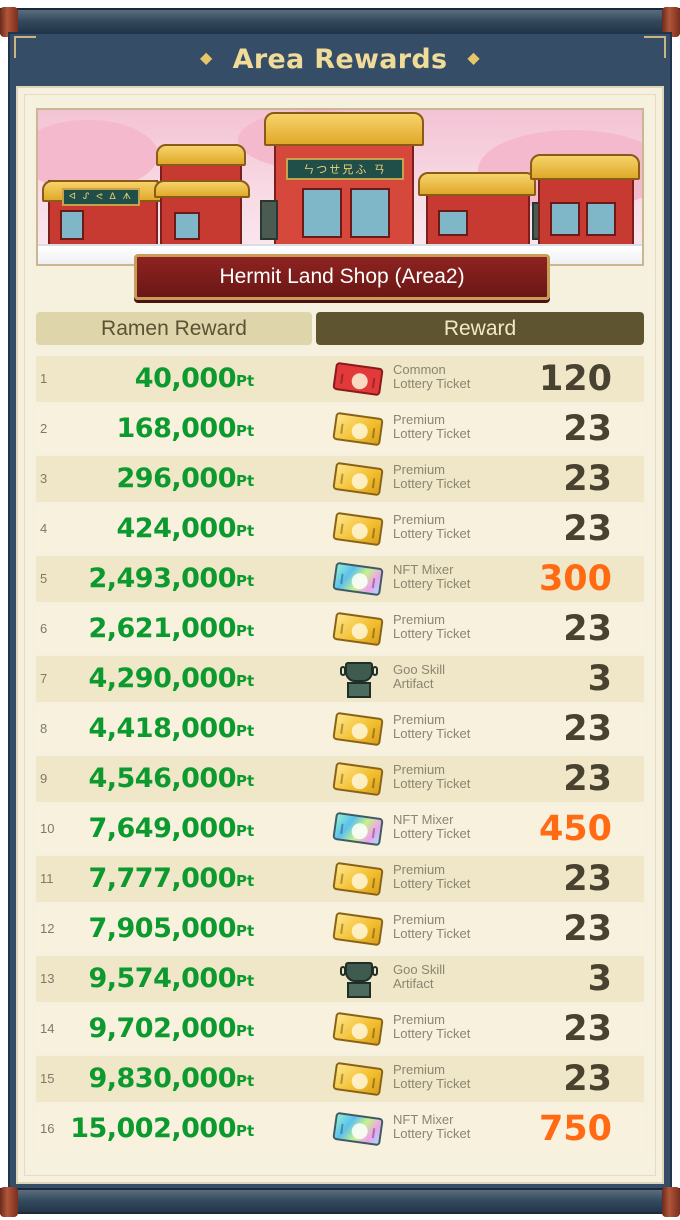  Describe the element at coordinates (340, 679) in the screenshot. I see `table-row: 7 4,290,000 Pt Goo Skill Artifact 3` at that location.